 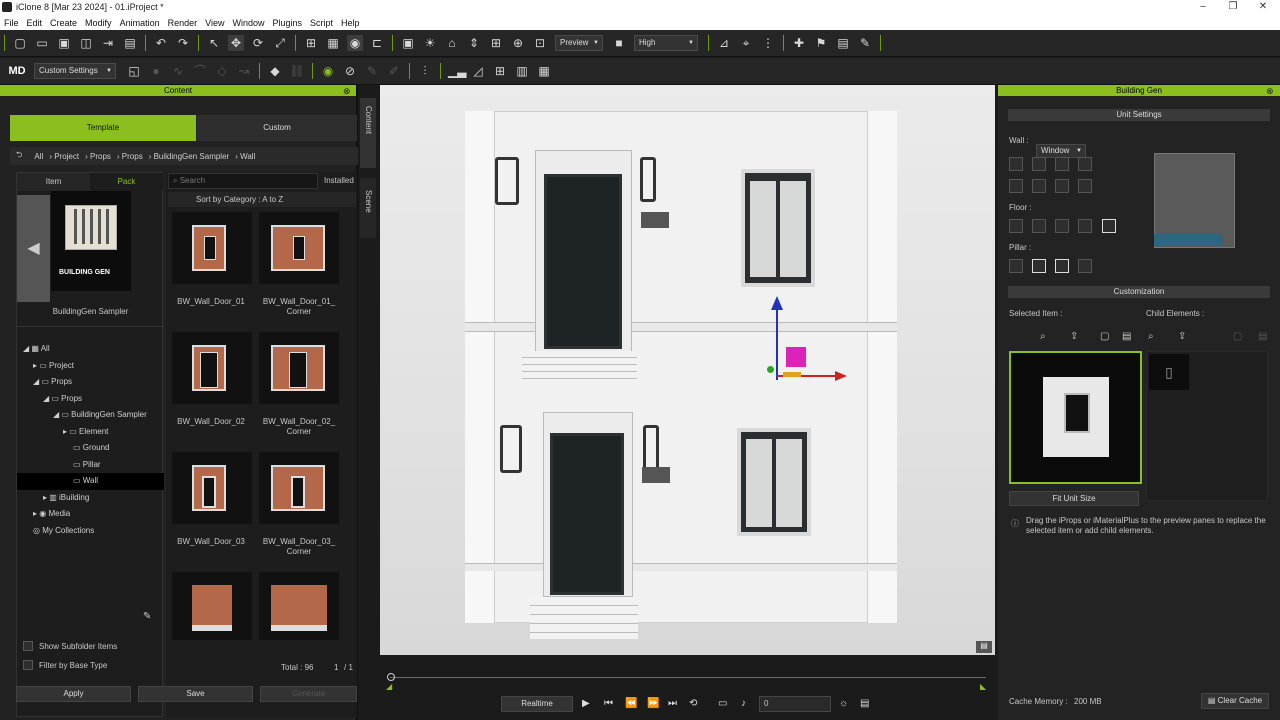 I want to click on menu-create: Create, so click(x=63, y=23).